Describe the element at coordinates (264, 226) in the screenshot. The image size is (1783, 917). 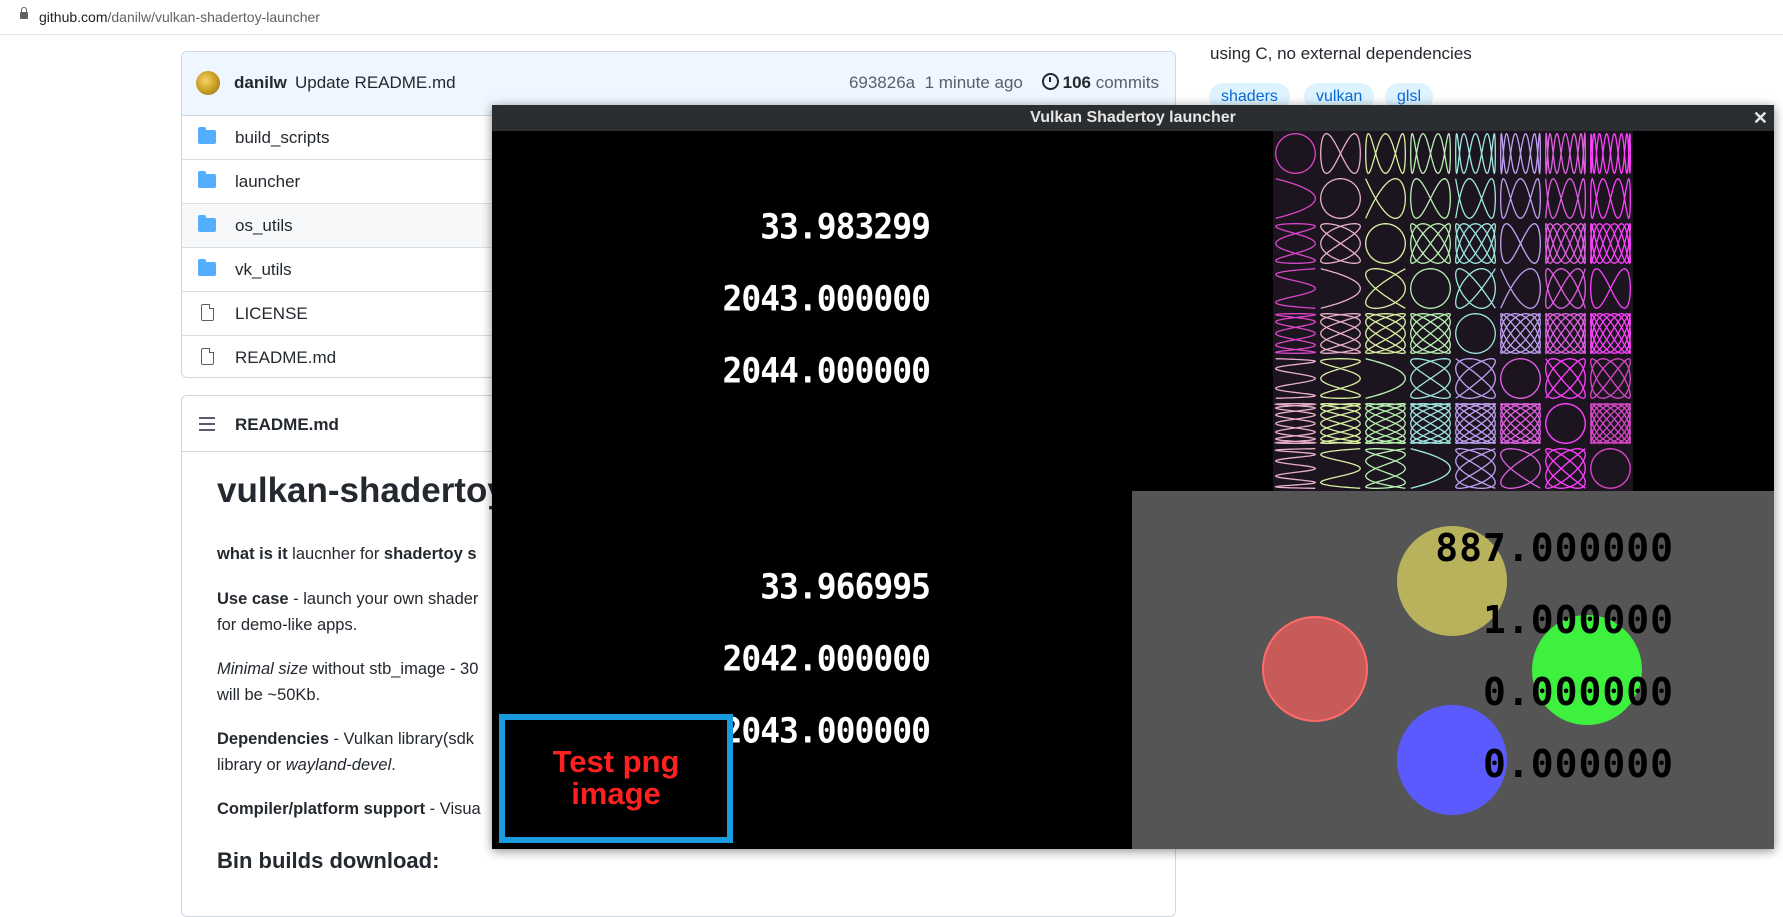
I see `file-name: os_utils` at that location.